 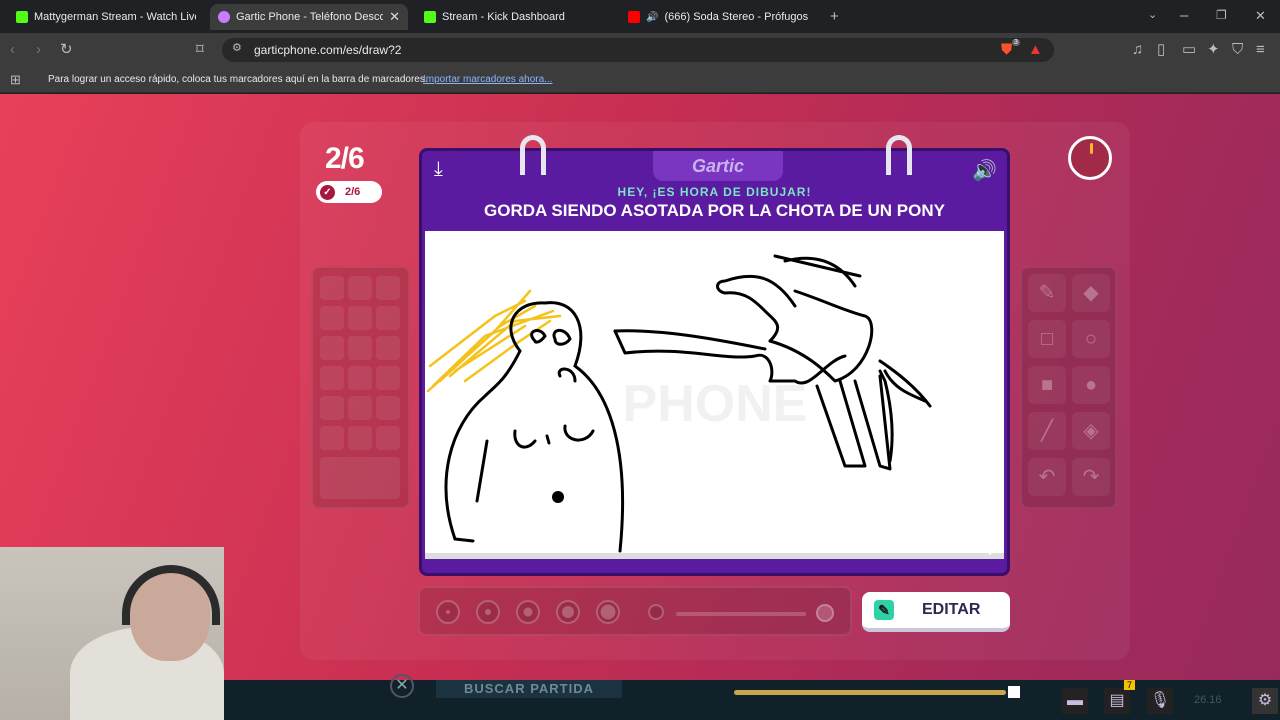 I want to click on edit-button: ✎ EDITAR, so click(x=936, y=612).